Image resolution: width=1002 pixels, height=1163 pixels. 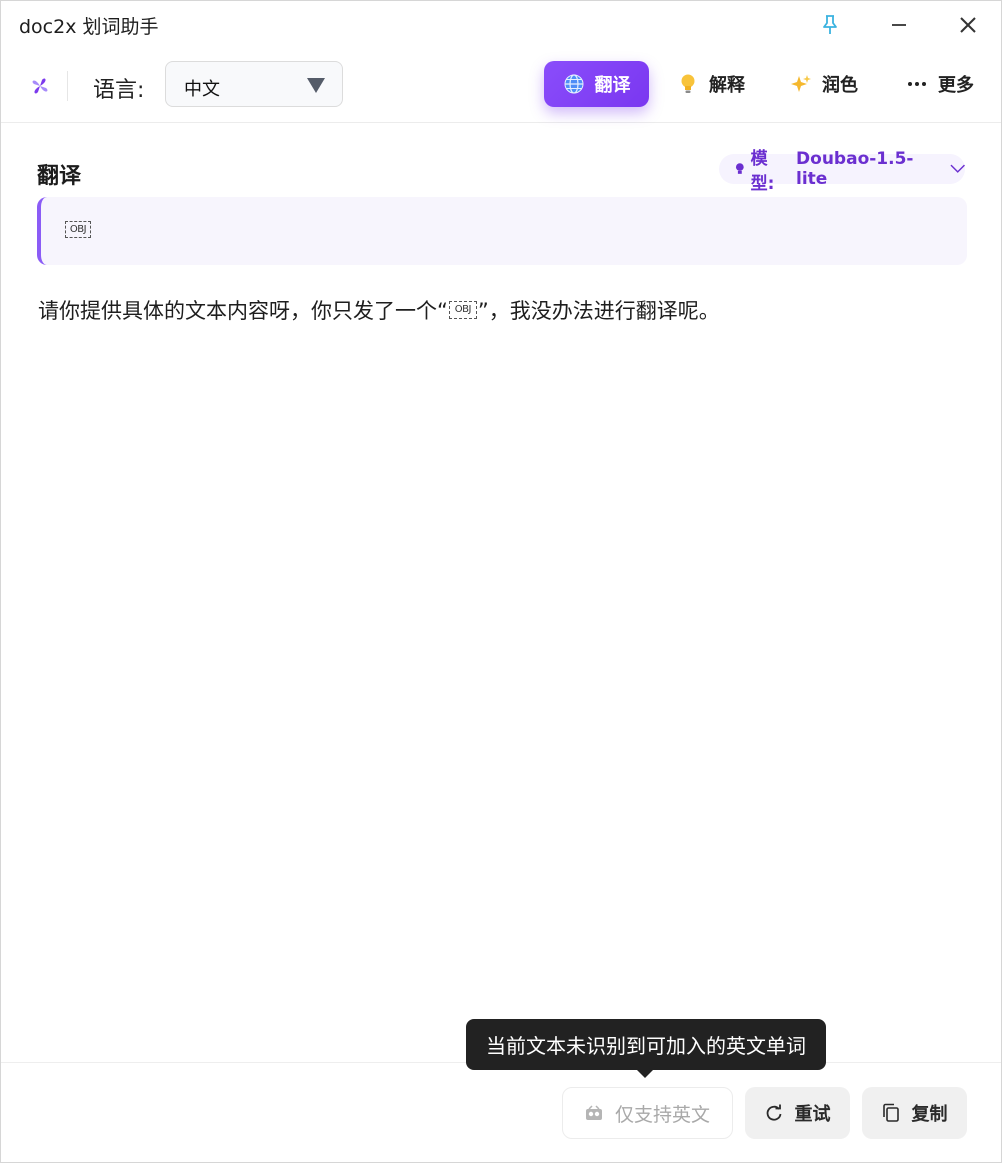 I want to click on toolbar-divider, so click(x=67, y=86).